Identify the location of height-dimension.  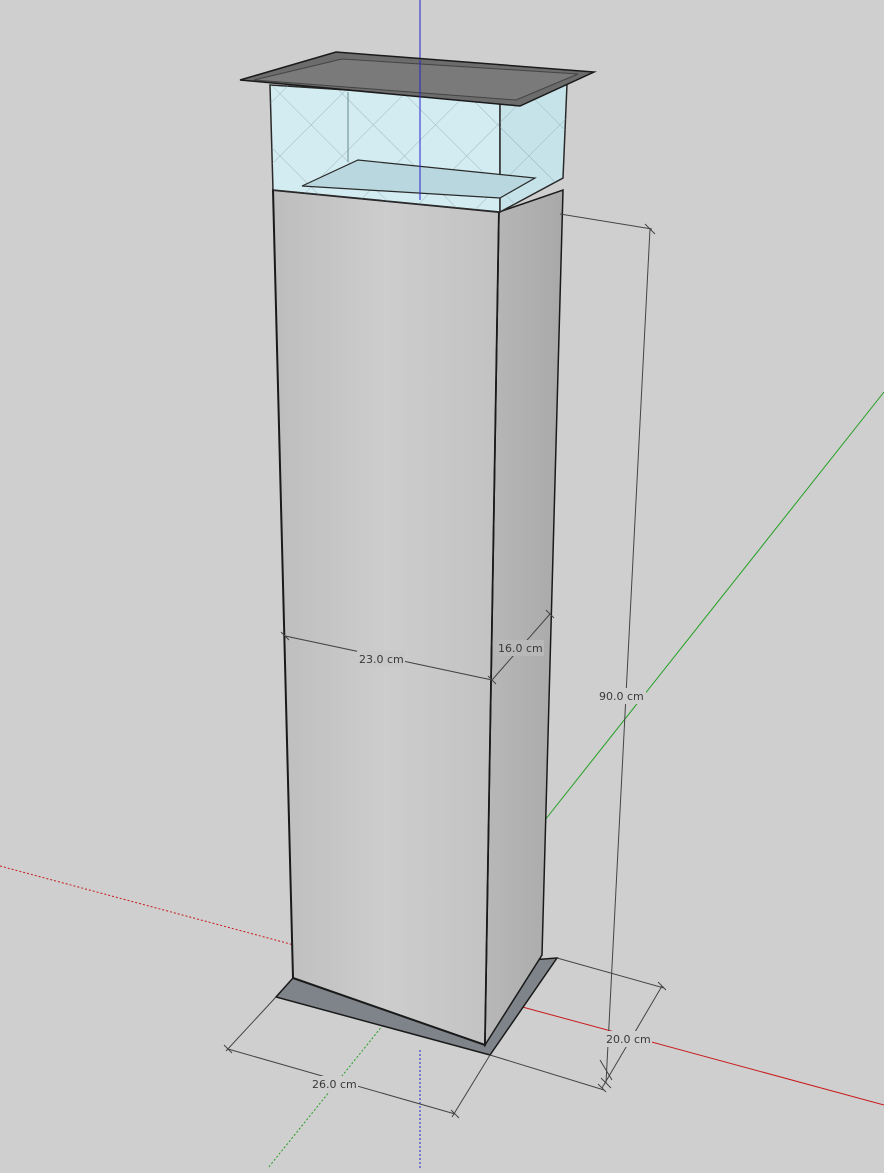
(607, 651).